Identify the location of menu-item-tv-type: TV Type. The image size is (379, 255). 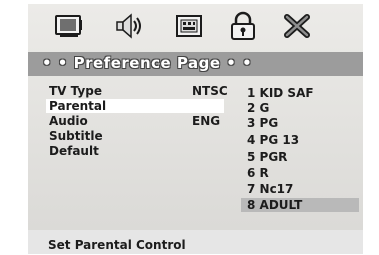
(99, 91).